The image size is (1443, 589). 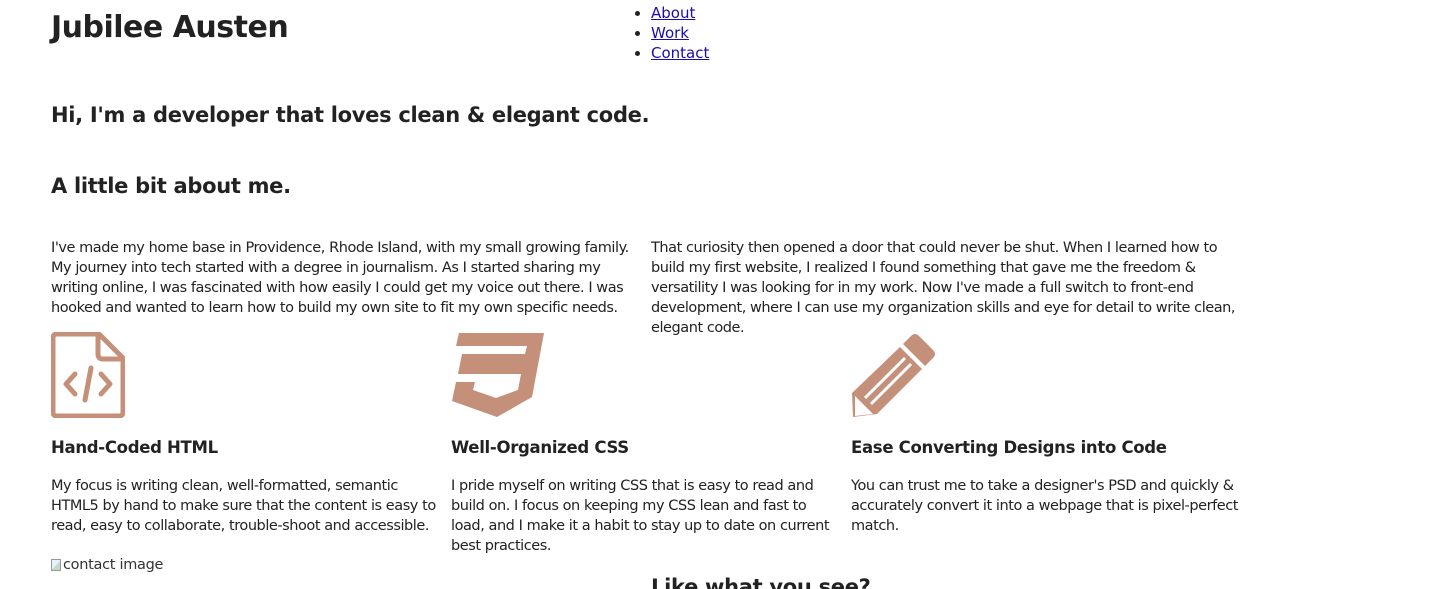 What do you see at coordinates (761, 582) in the screenshot?
I see `contact-heading: Like what you see?` at bounding box center [761, 582].